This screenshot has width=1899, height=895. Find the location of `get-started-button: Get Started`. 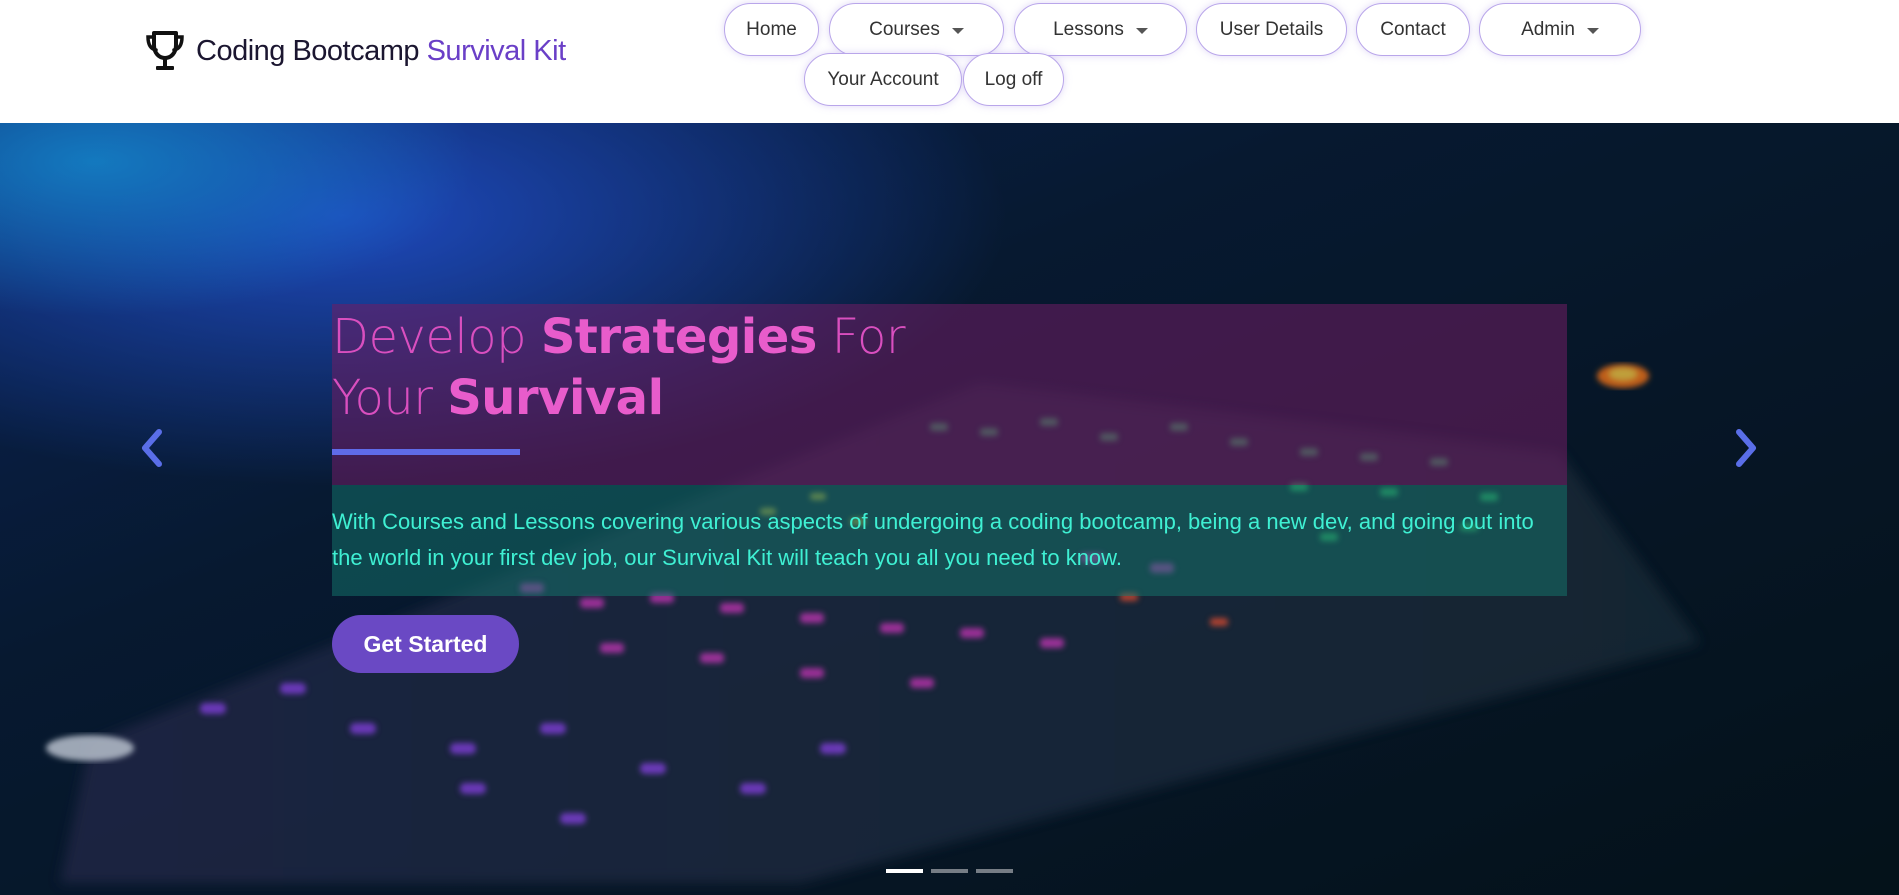

get-started-button: Get Started is located at coordinates (425, 644).